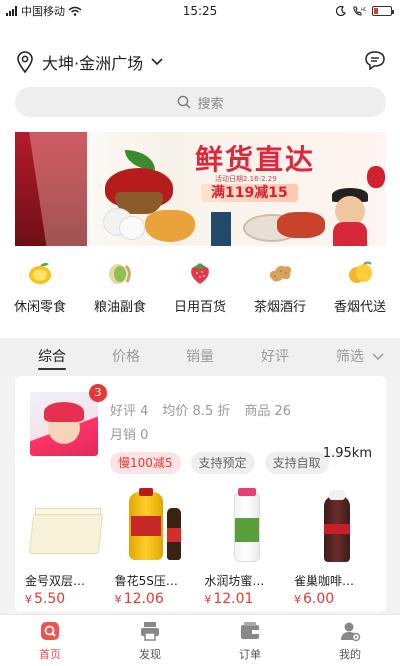 The image size is (400, 666). Describe the element at coordinates (40, 273) in the screenshot. I see `lemon-icon` at that location.